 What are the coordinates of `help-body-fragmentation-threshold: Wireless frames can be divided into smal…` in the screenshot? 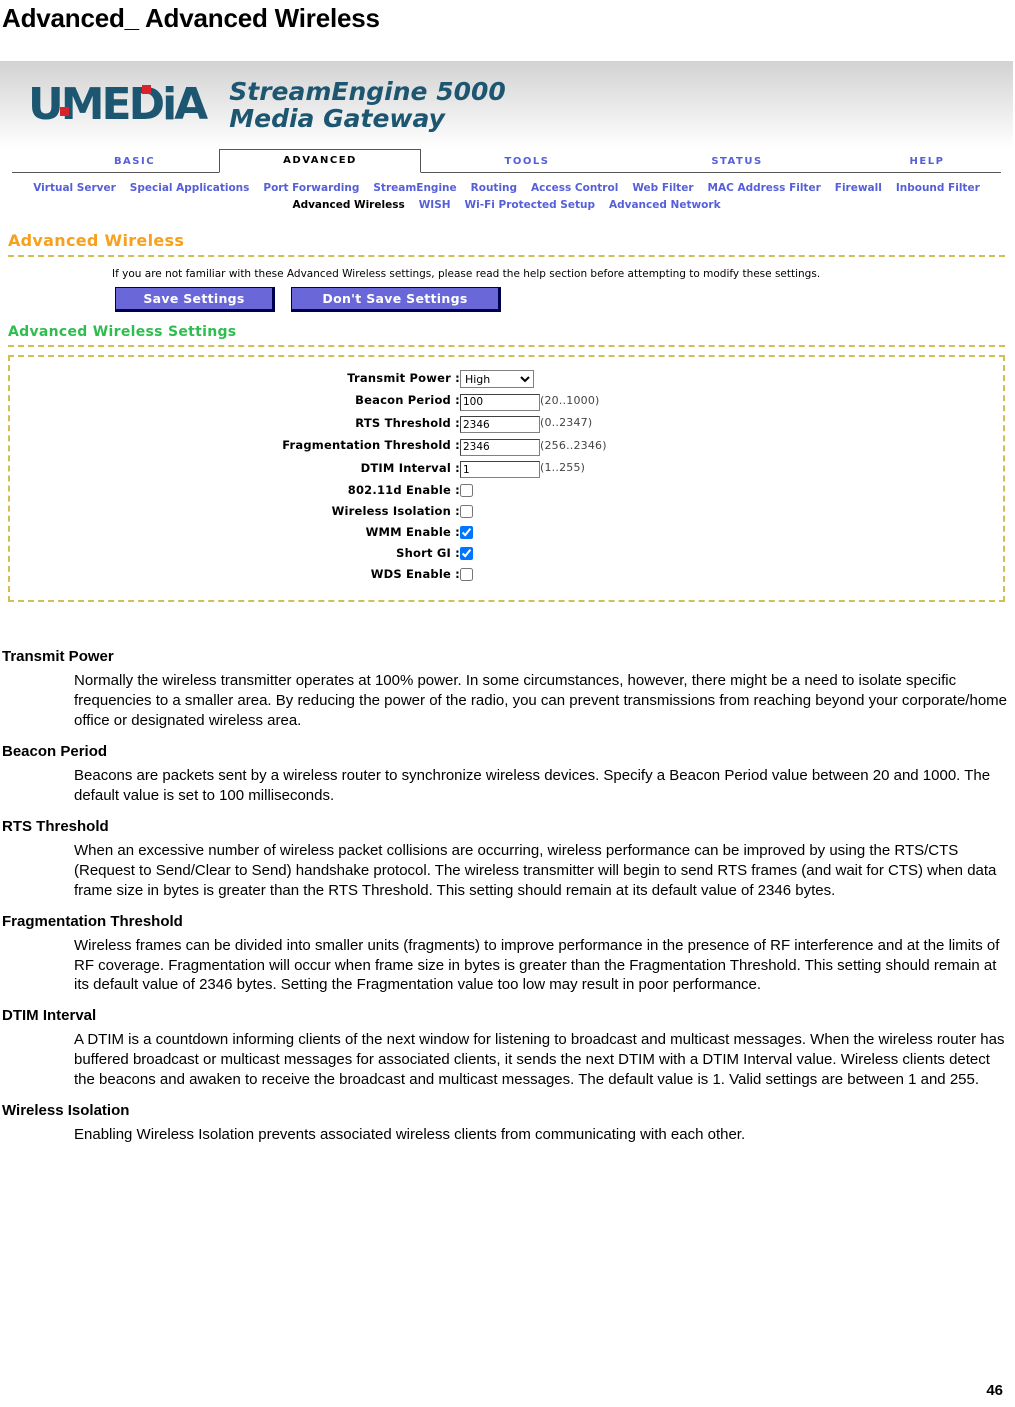 It's located at (537, 965).